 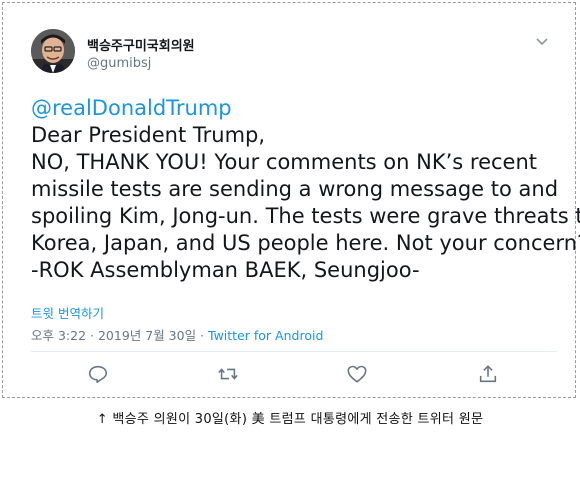 I want to click on user-handle: @gumibsj, so click(x=119, y=63).